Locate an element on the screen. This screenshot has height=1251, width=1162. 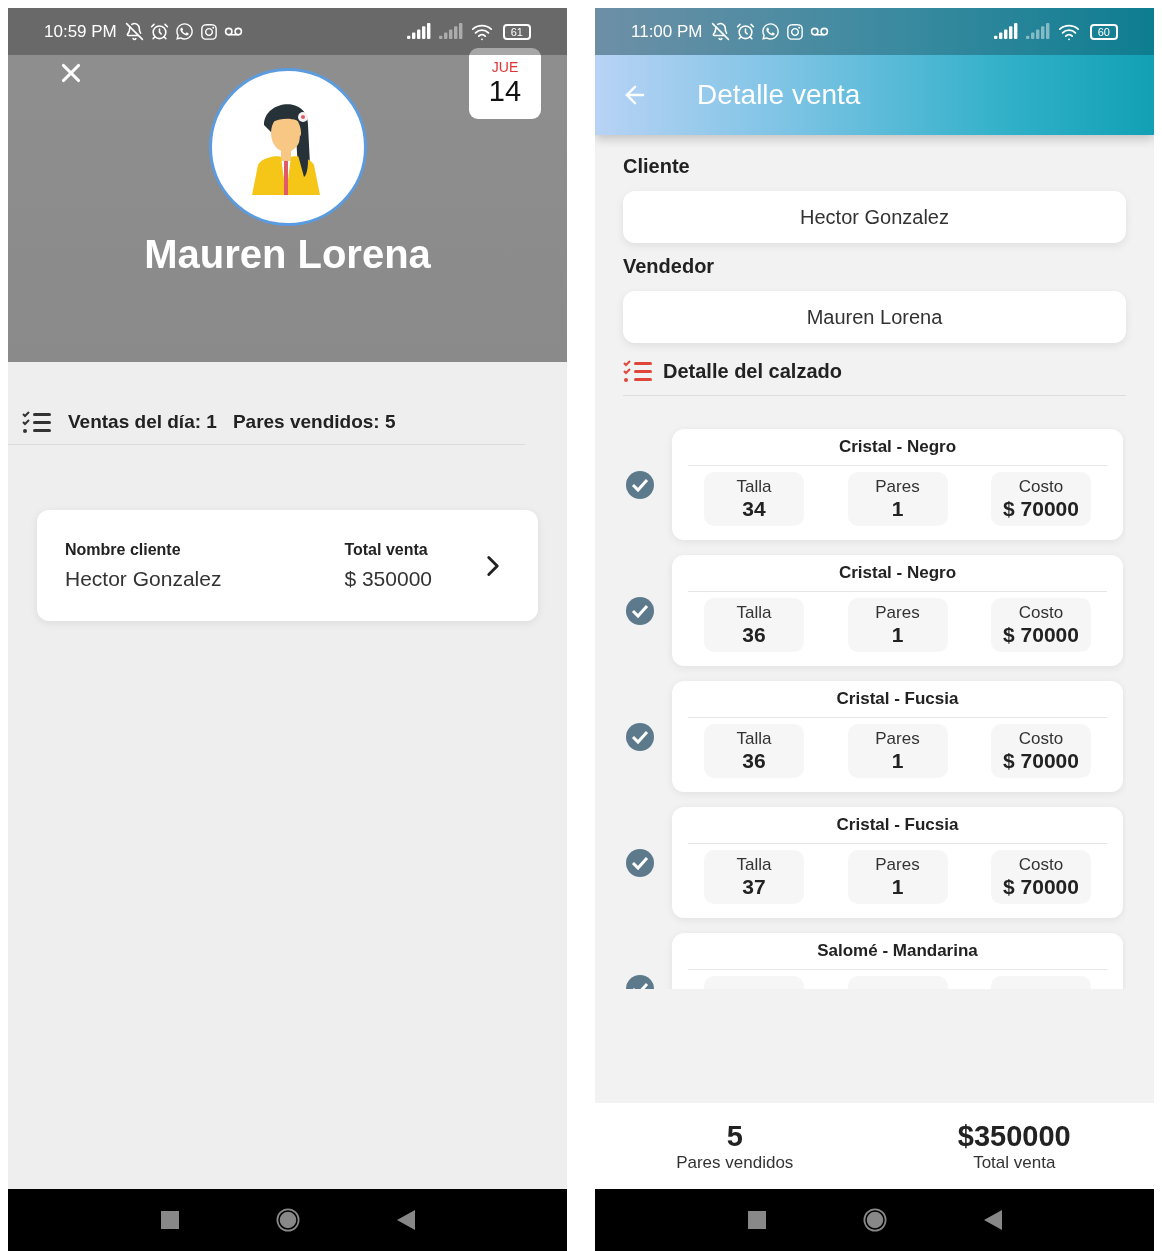
sale-card: Nombre cliente Hector Gonzalez Total venta $ 350000 is located at coordinates (287, 565).